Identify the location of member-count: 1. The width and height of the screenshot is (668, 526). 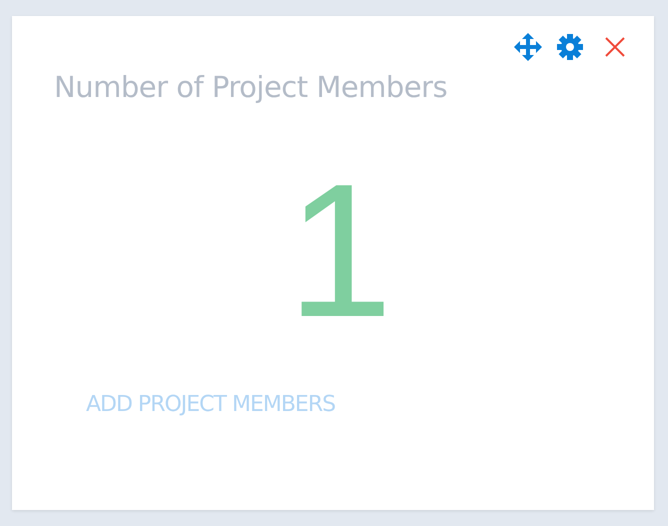
(340, 251).